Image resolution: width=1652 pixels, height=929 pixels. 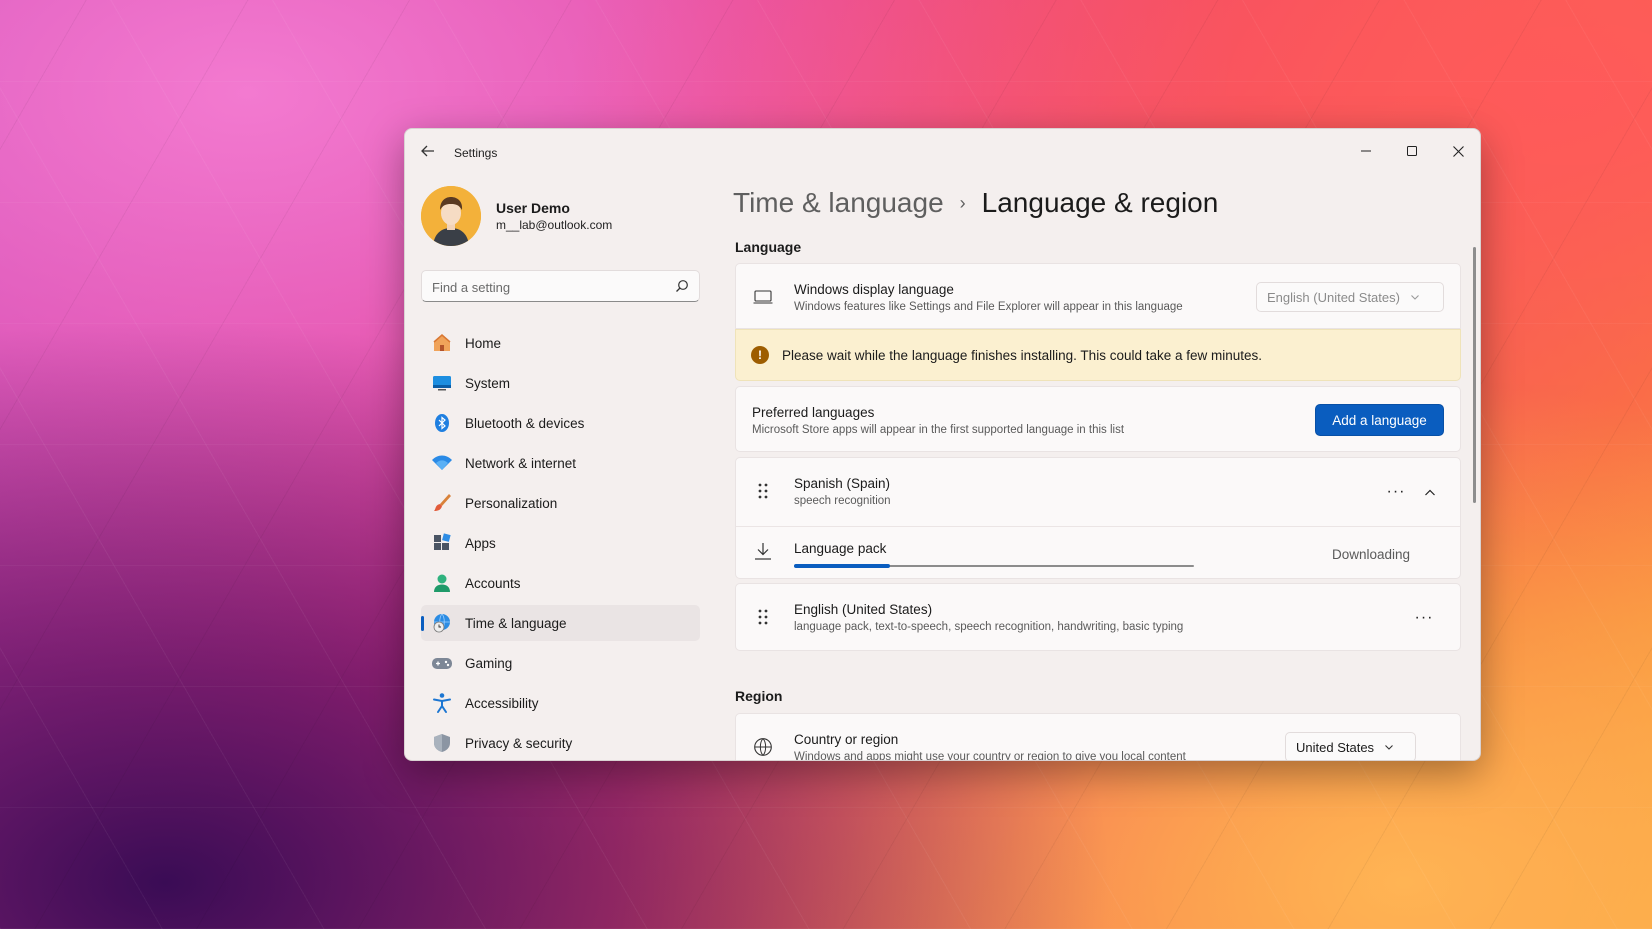 I want to click on apps-icon, so click(x=442, y=543).